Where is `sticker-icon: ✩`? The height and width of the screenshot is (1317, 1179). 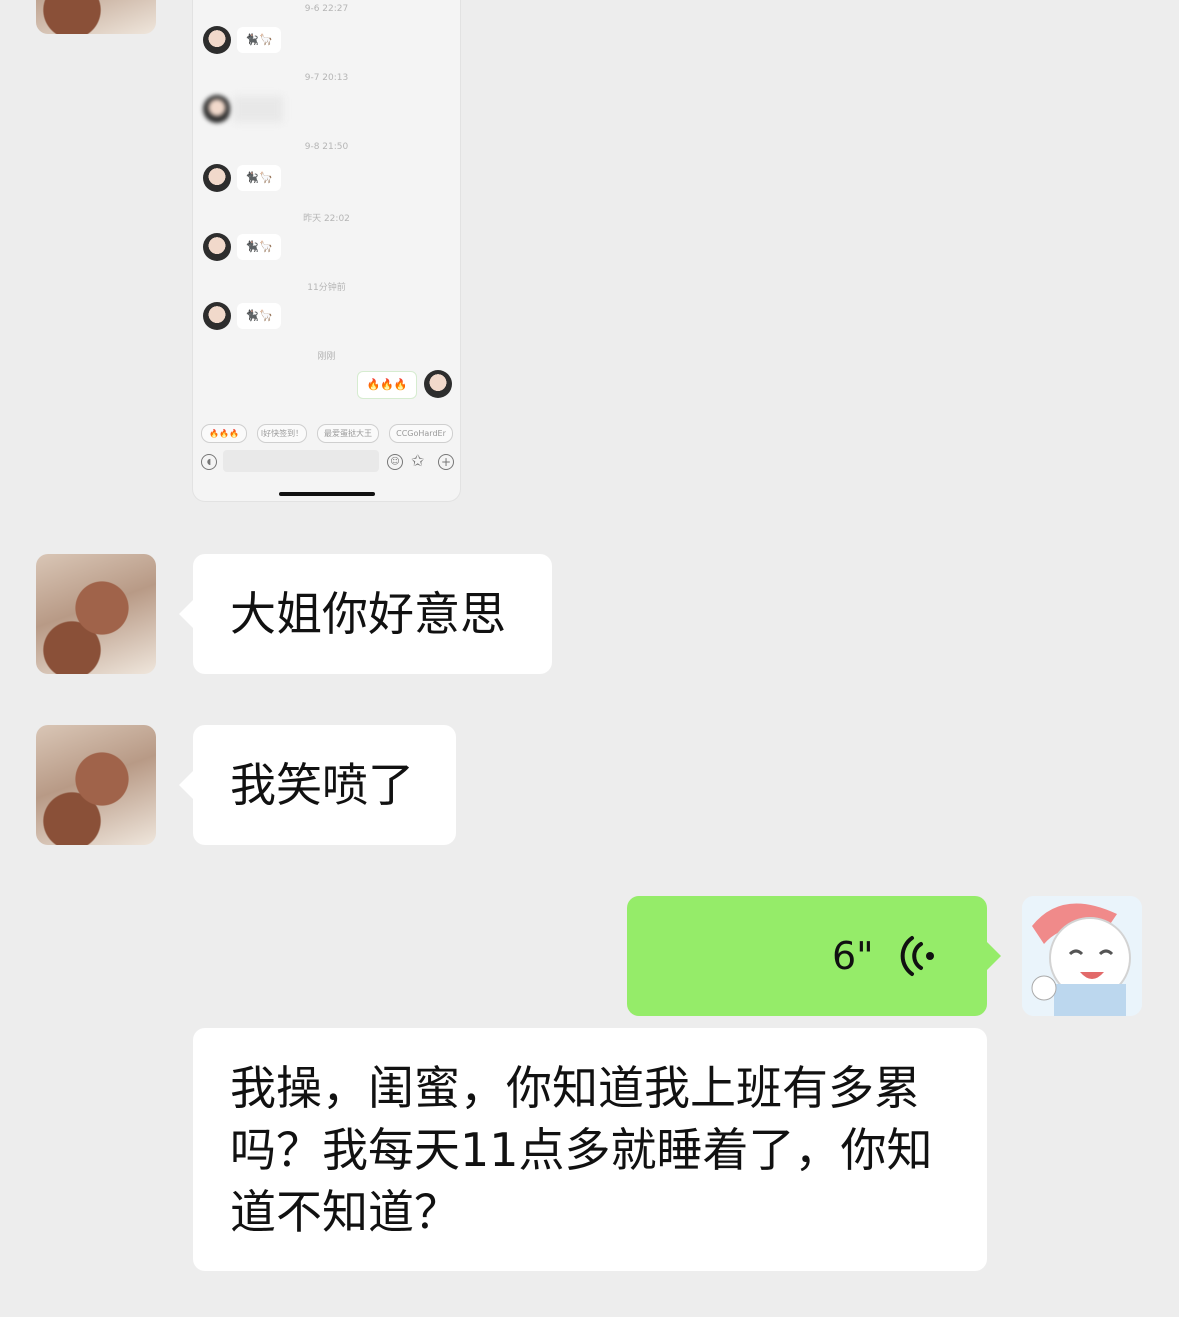
sticker-icon: ✩ is located at coordinates (417, 461).